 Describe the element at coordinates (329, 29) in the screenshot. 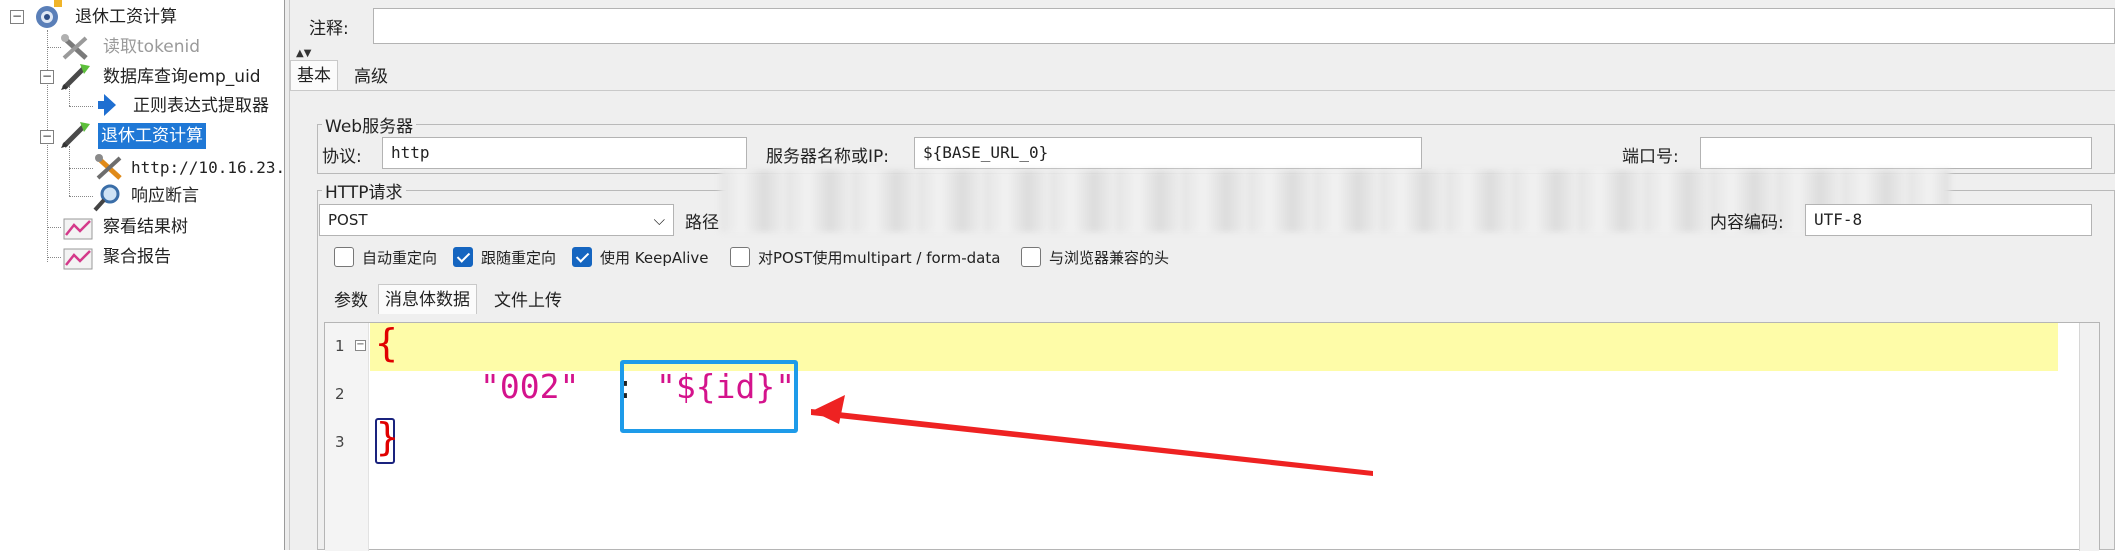

I see `comment-label: 注释:` at that location.